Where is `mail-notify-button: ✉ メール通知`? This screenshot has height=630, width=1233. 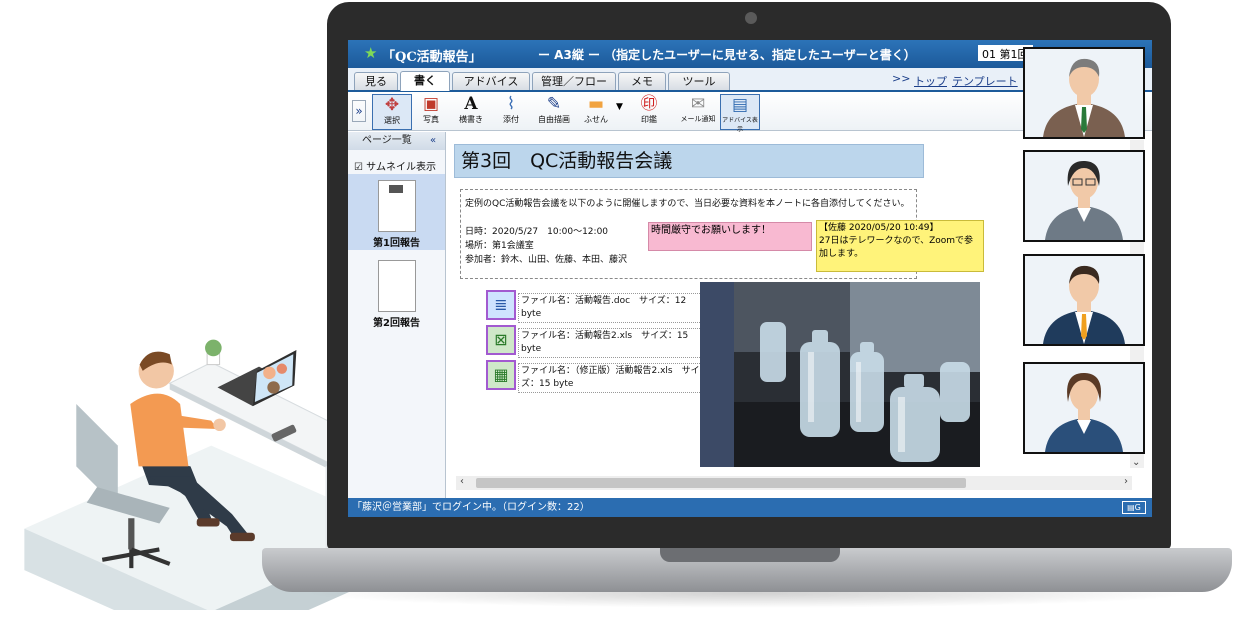 mail-notify-button: ✉ メール通知 is located at coordinates (698, 111).